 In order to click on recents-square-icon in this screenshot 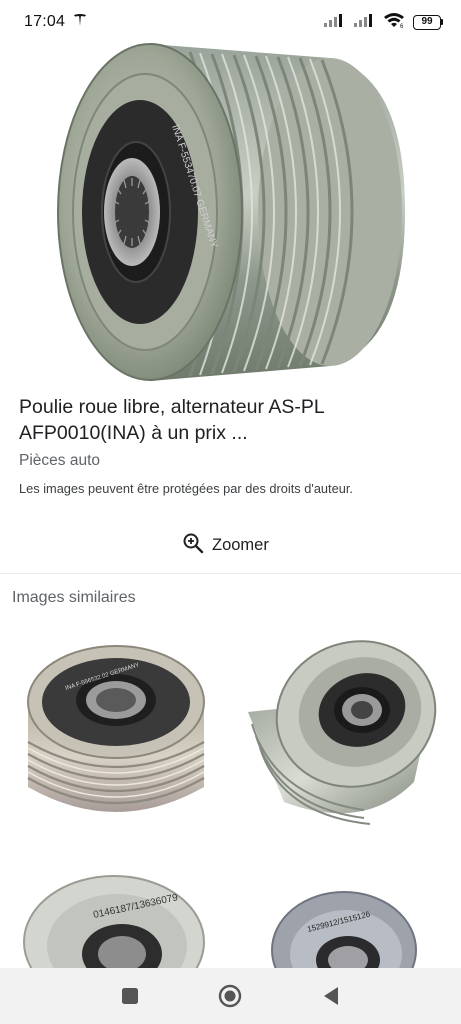, I will do `click(130, 996)`.